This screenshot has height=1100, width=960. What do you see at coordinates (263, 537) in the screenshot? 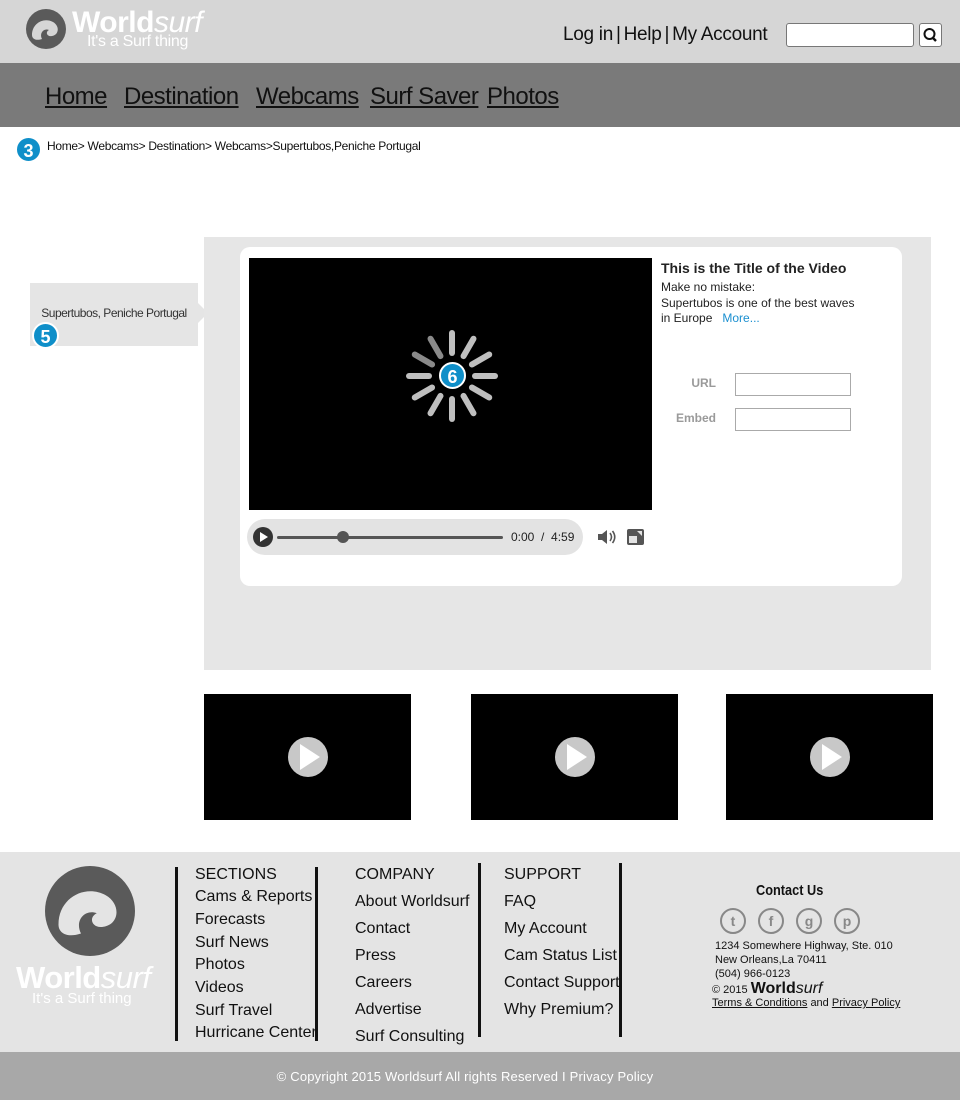
I see `play-button` at bounding box center [263, 537].